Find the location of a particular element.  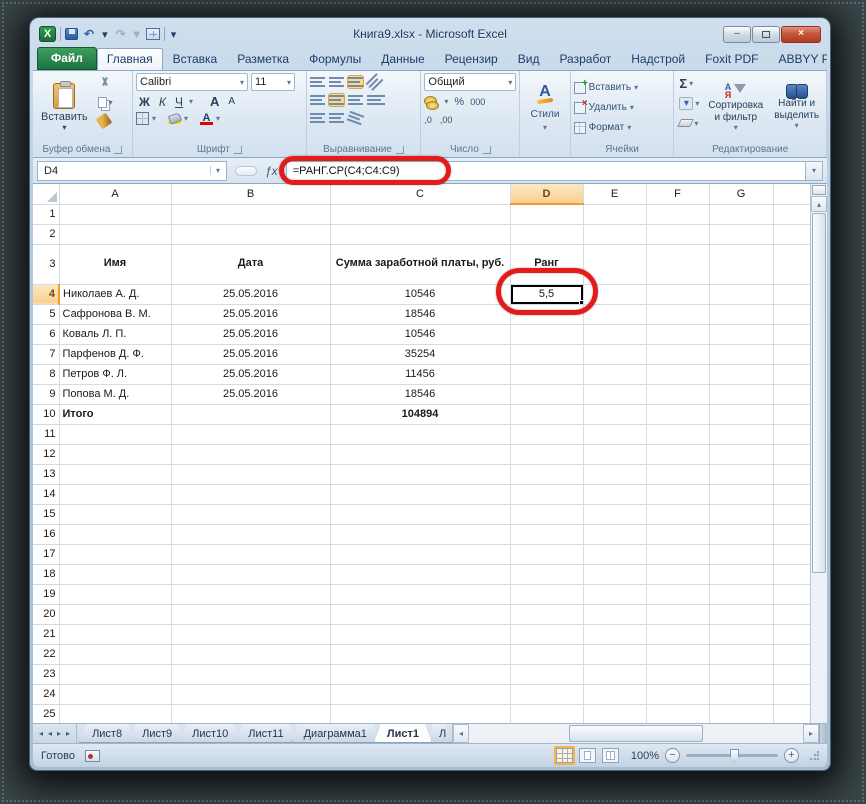

cell-G3 is located at coordinates (741, 264).